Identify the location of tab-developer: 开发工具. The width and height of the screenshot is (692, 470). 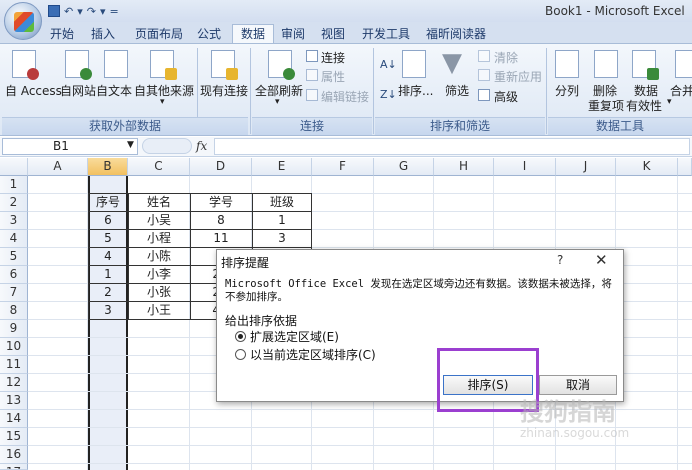
(386, 34).